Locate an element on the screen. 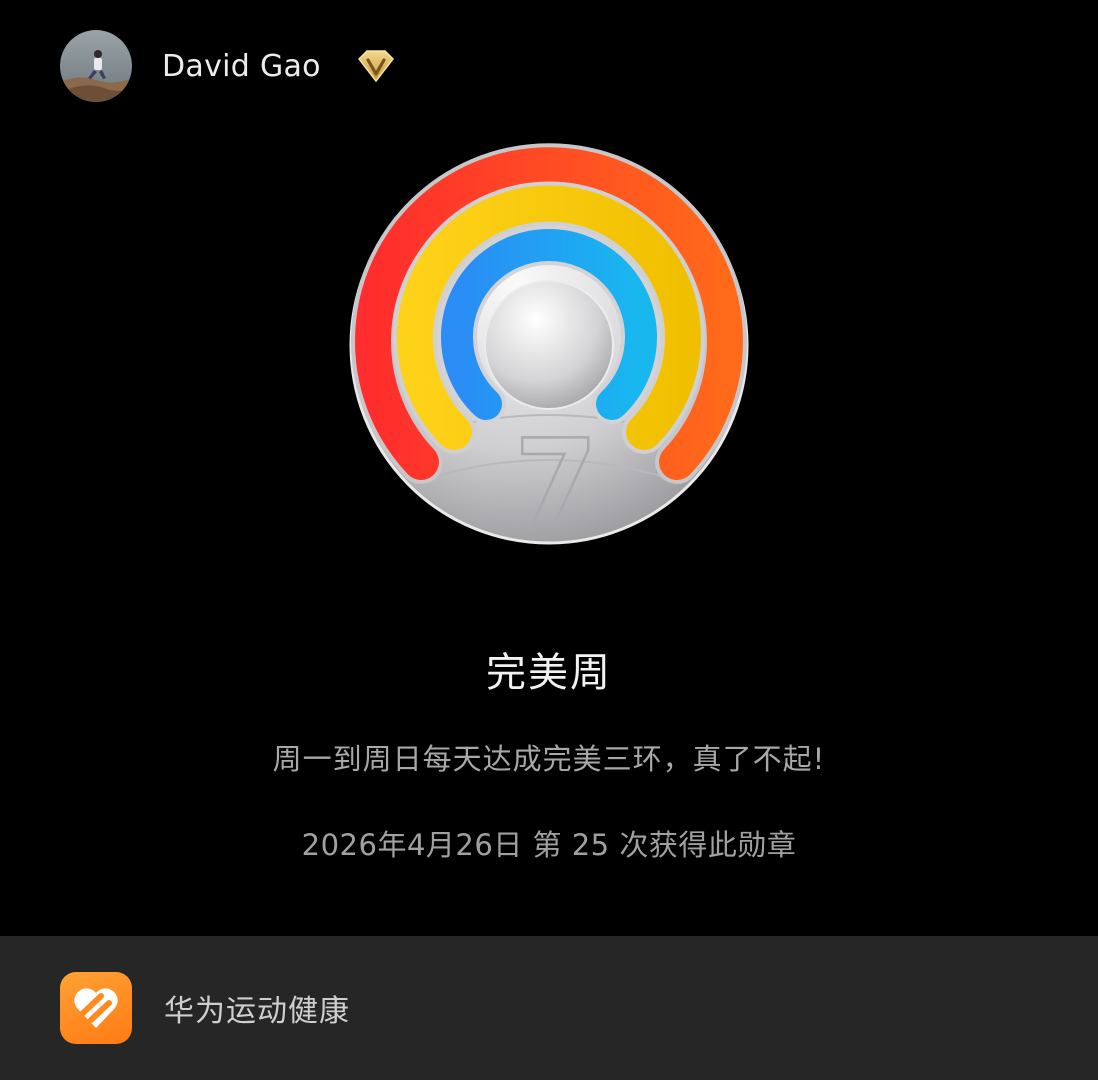 This screenshot has height=1080, width=1098. medal-title: 完美周 is located at coordinates (549, 673).